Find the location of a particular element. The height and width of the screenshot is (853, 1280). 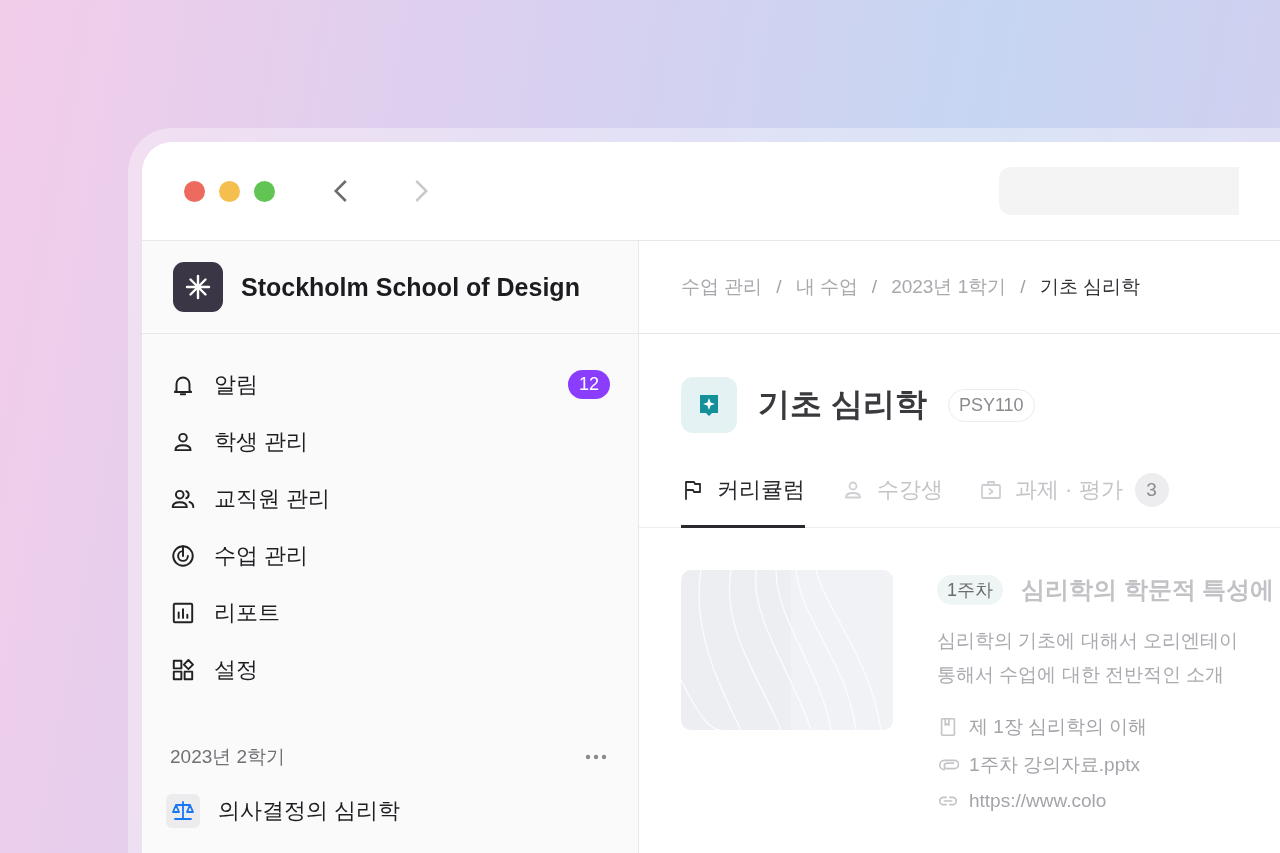

tab: 커리큘럼 is located at coordinates (743, 500).